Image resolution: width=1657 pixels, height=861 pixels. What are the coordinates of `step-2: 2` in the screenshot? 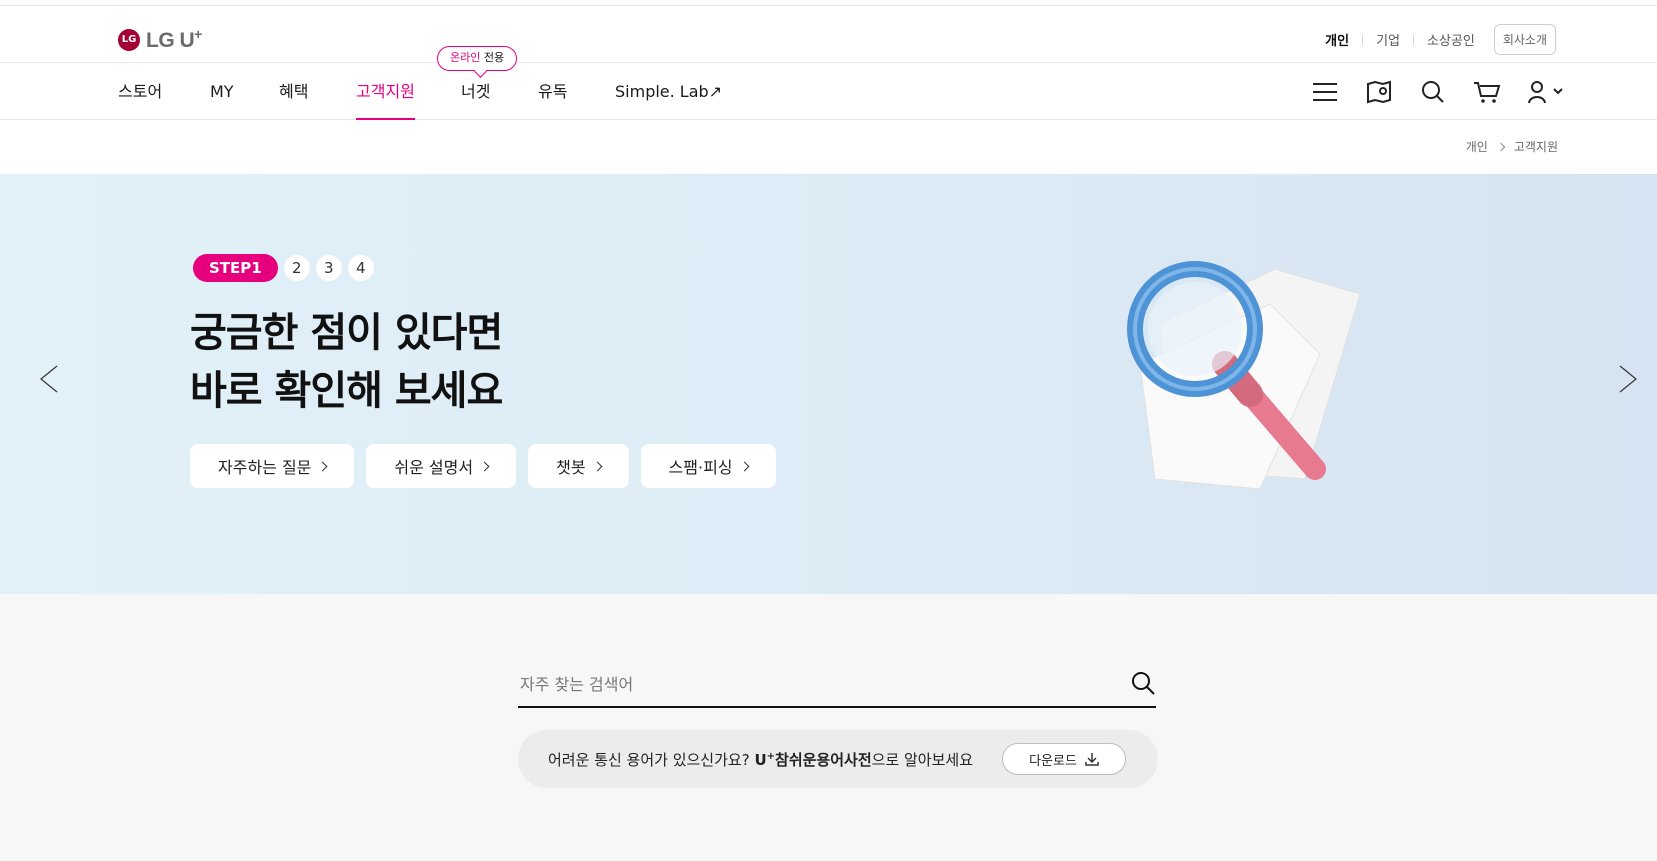 It's located at (296, 268).